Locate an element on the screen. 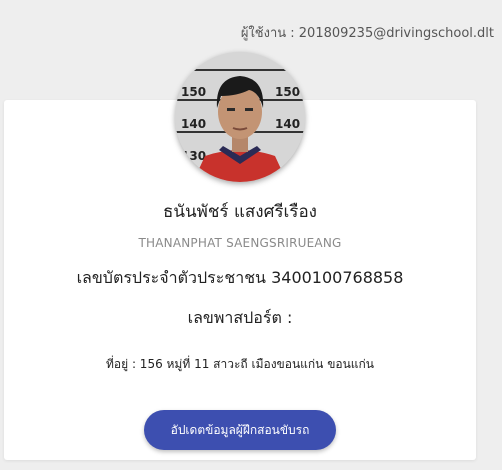 The image size is (502, 470). update-instructor-info-button: อัปเดตข้อมูลผู้ฝึกสอนขับรถ is located at coordinates (240, 430).